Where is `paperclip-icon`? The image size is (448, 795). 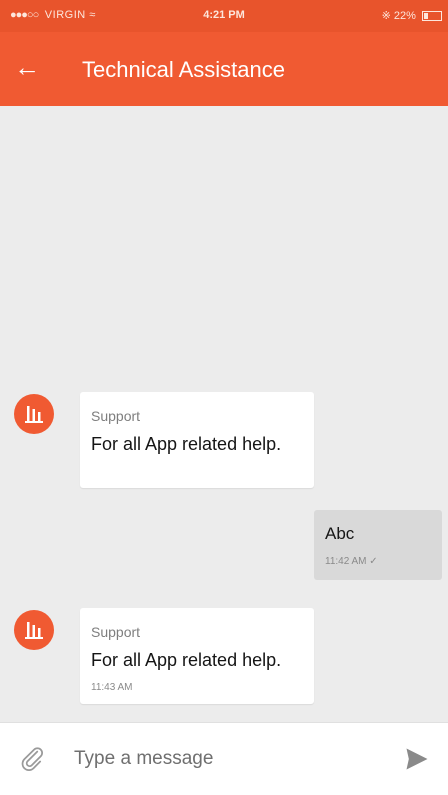
paperclip-icon is located at coordinates (32, 758).